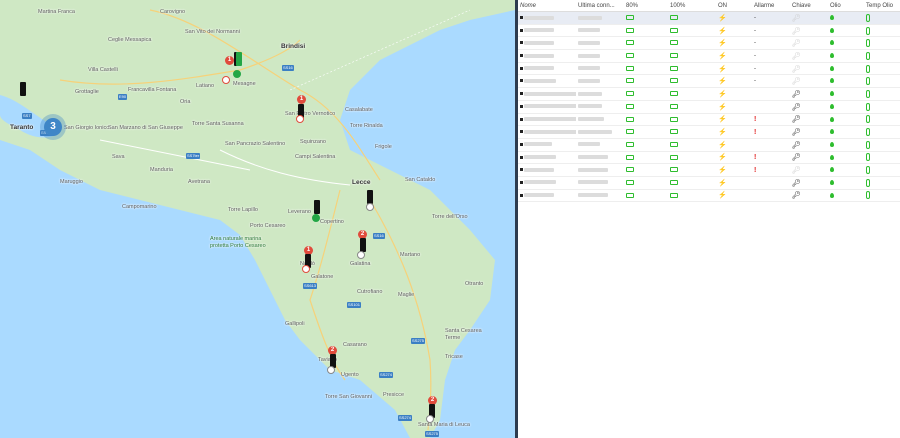 This screenshot has width=900, height=438. I want to click on cell-allarme: !, so click(771, 120).